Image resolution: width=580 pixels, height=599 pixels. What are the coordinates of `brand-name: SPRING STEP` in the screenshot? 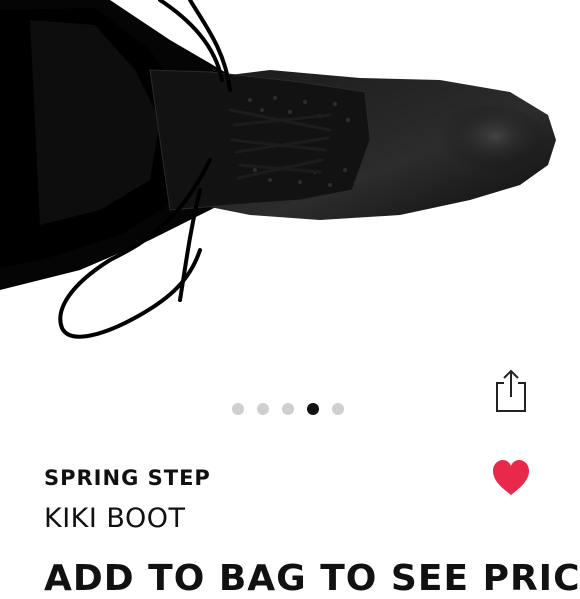 It's located at (127, 478).